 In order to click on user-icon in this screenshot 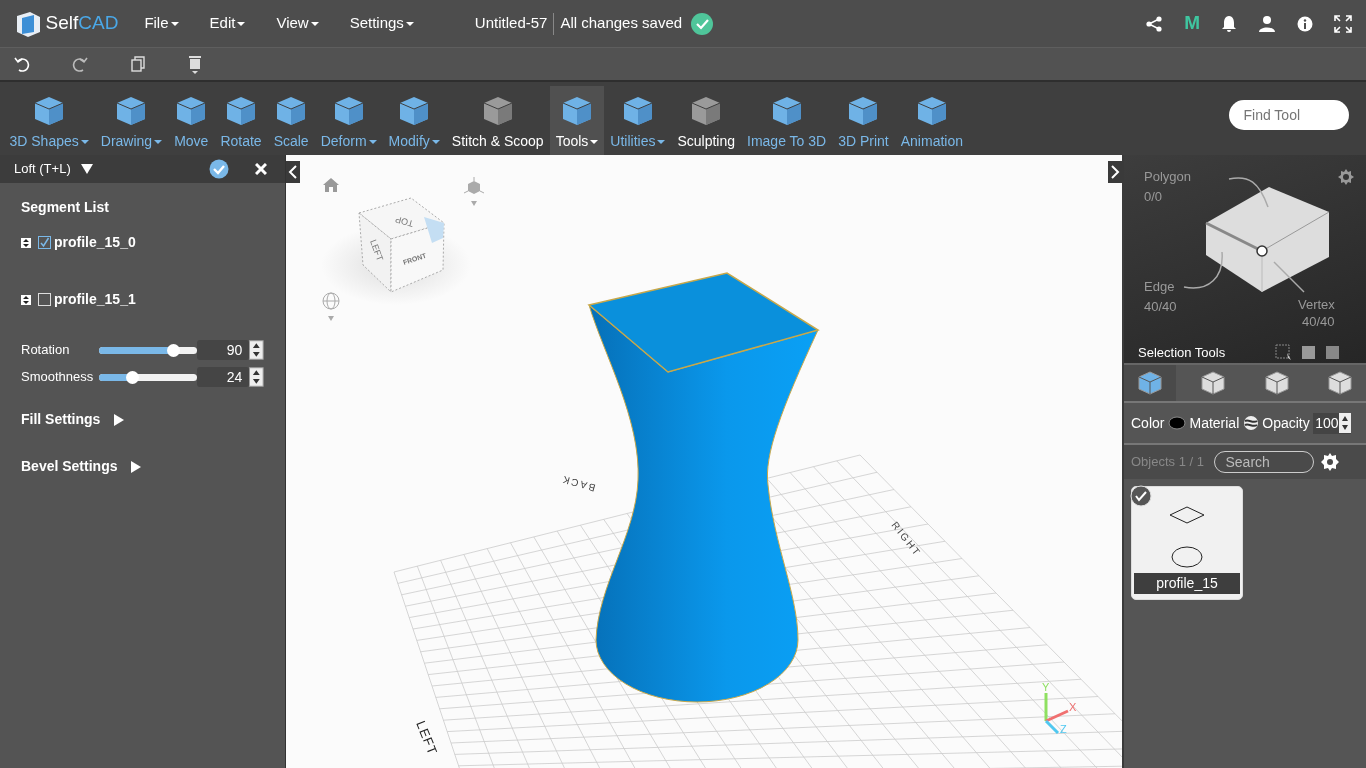, I will do `click(1267, 23)`.